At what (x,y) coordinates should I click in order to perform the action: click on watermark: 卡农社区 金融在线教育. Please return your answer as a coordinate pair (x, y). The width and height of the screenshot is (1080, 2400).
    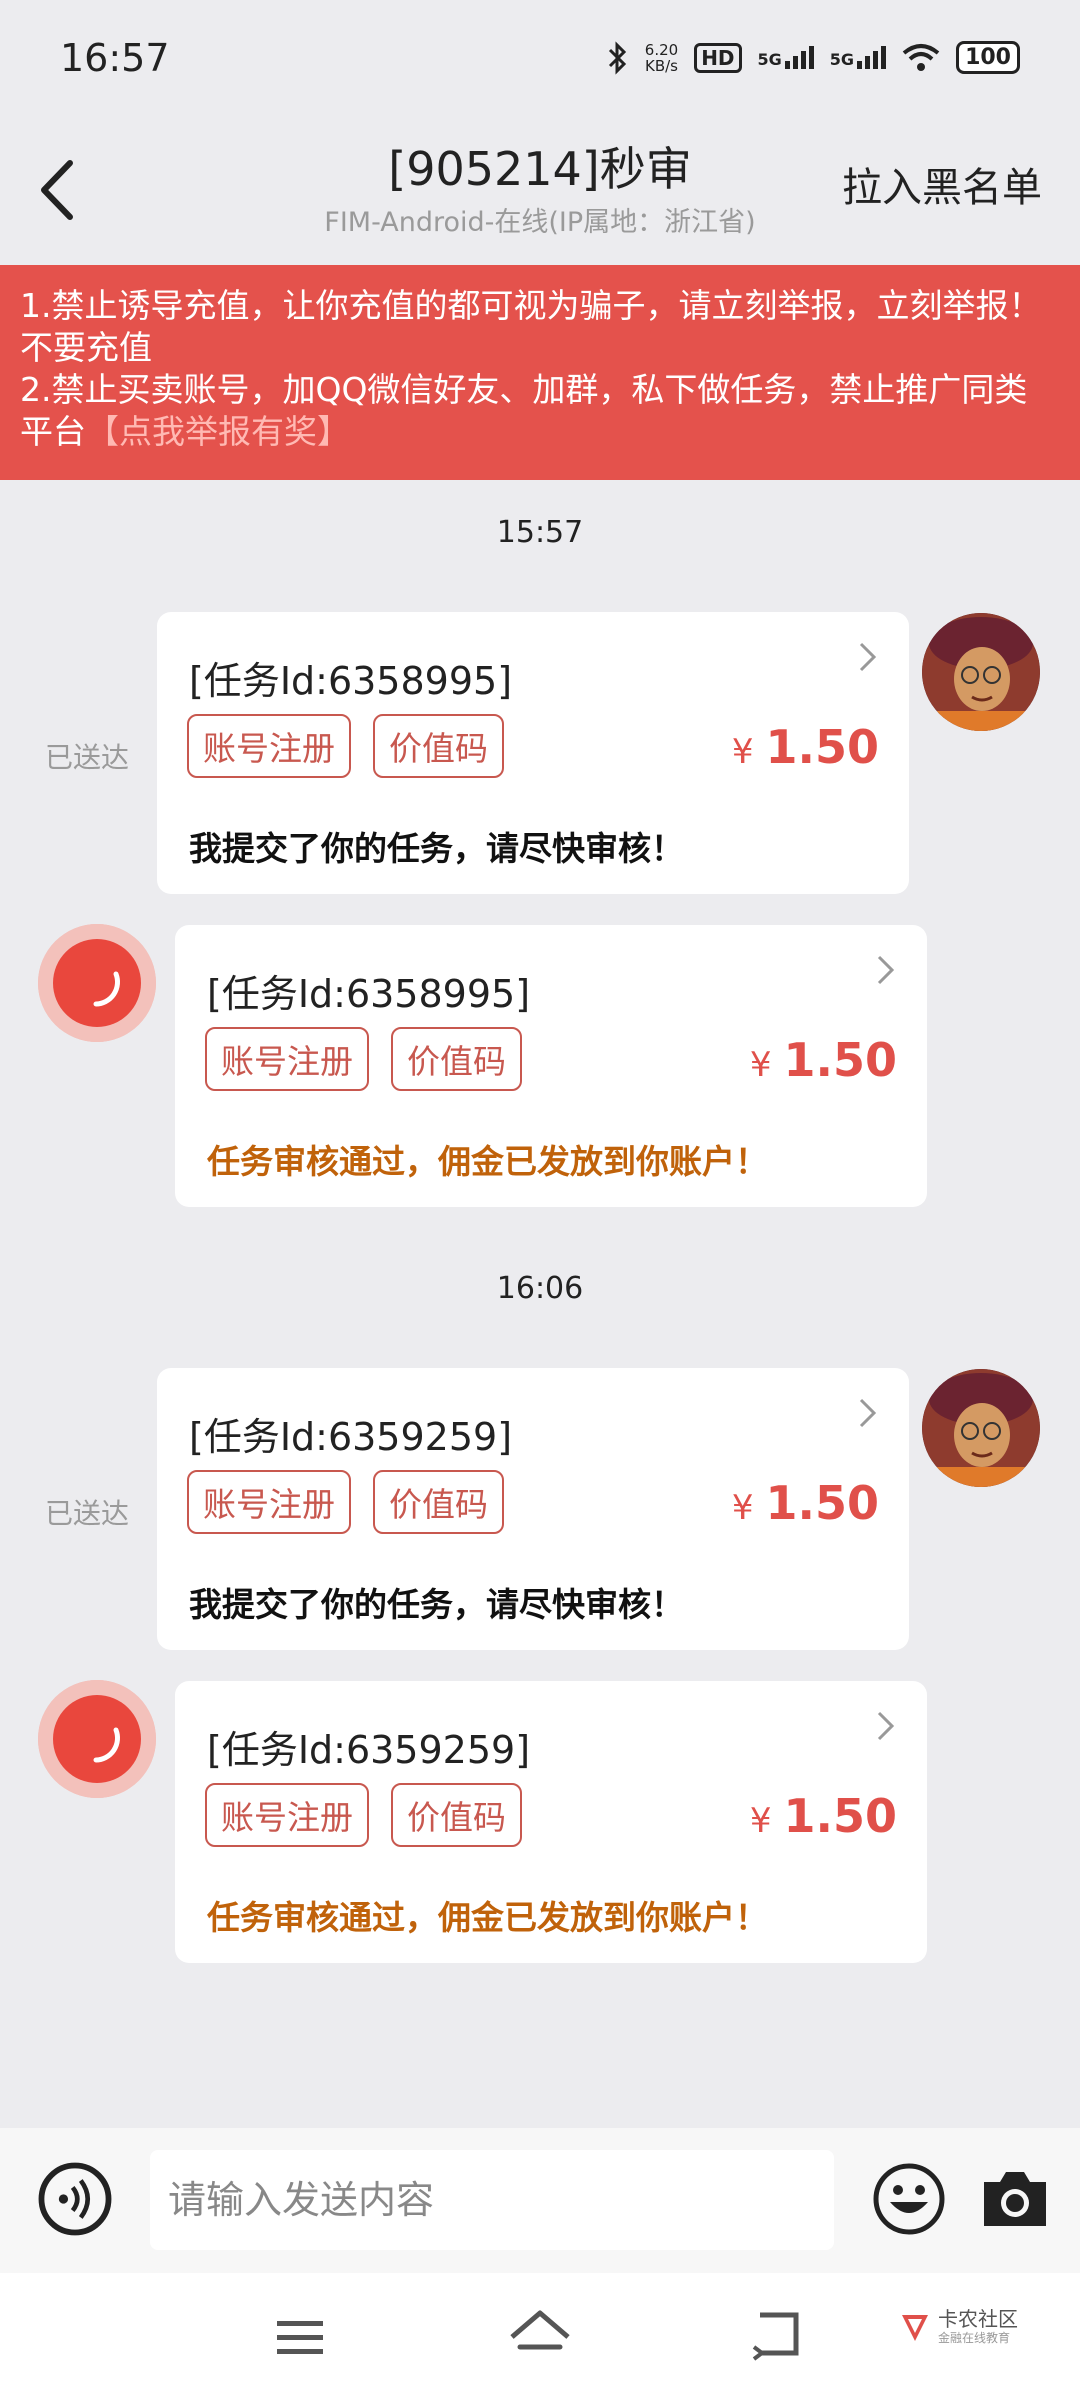
    Looking at the image, I should click on (958, 2327).